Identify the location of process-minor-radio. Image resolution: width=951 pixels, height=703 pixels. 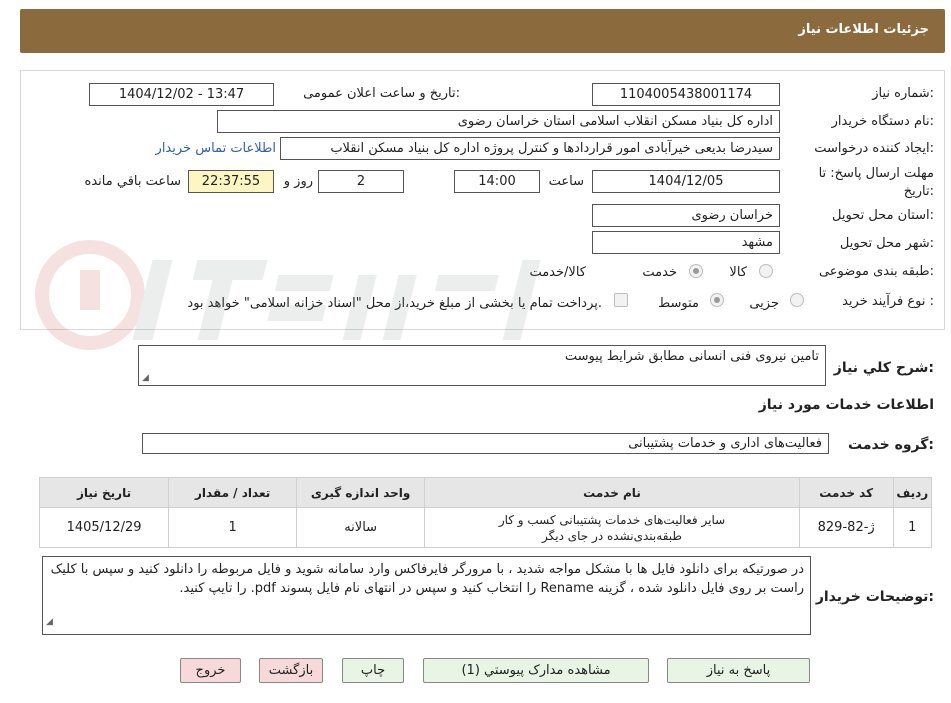
(797, 300).